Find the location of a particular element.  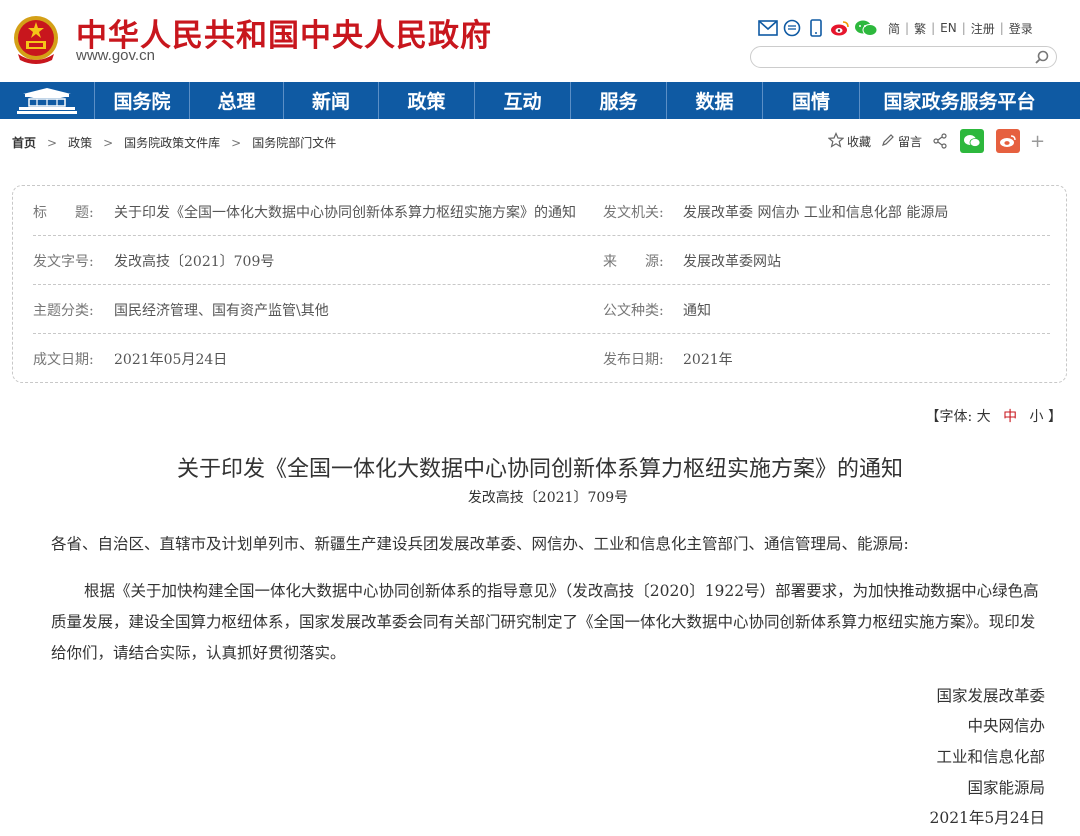

category-label: 主题分类: is located at coordinates (63, 311).